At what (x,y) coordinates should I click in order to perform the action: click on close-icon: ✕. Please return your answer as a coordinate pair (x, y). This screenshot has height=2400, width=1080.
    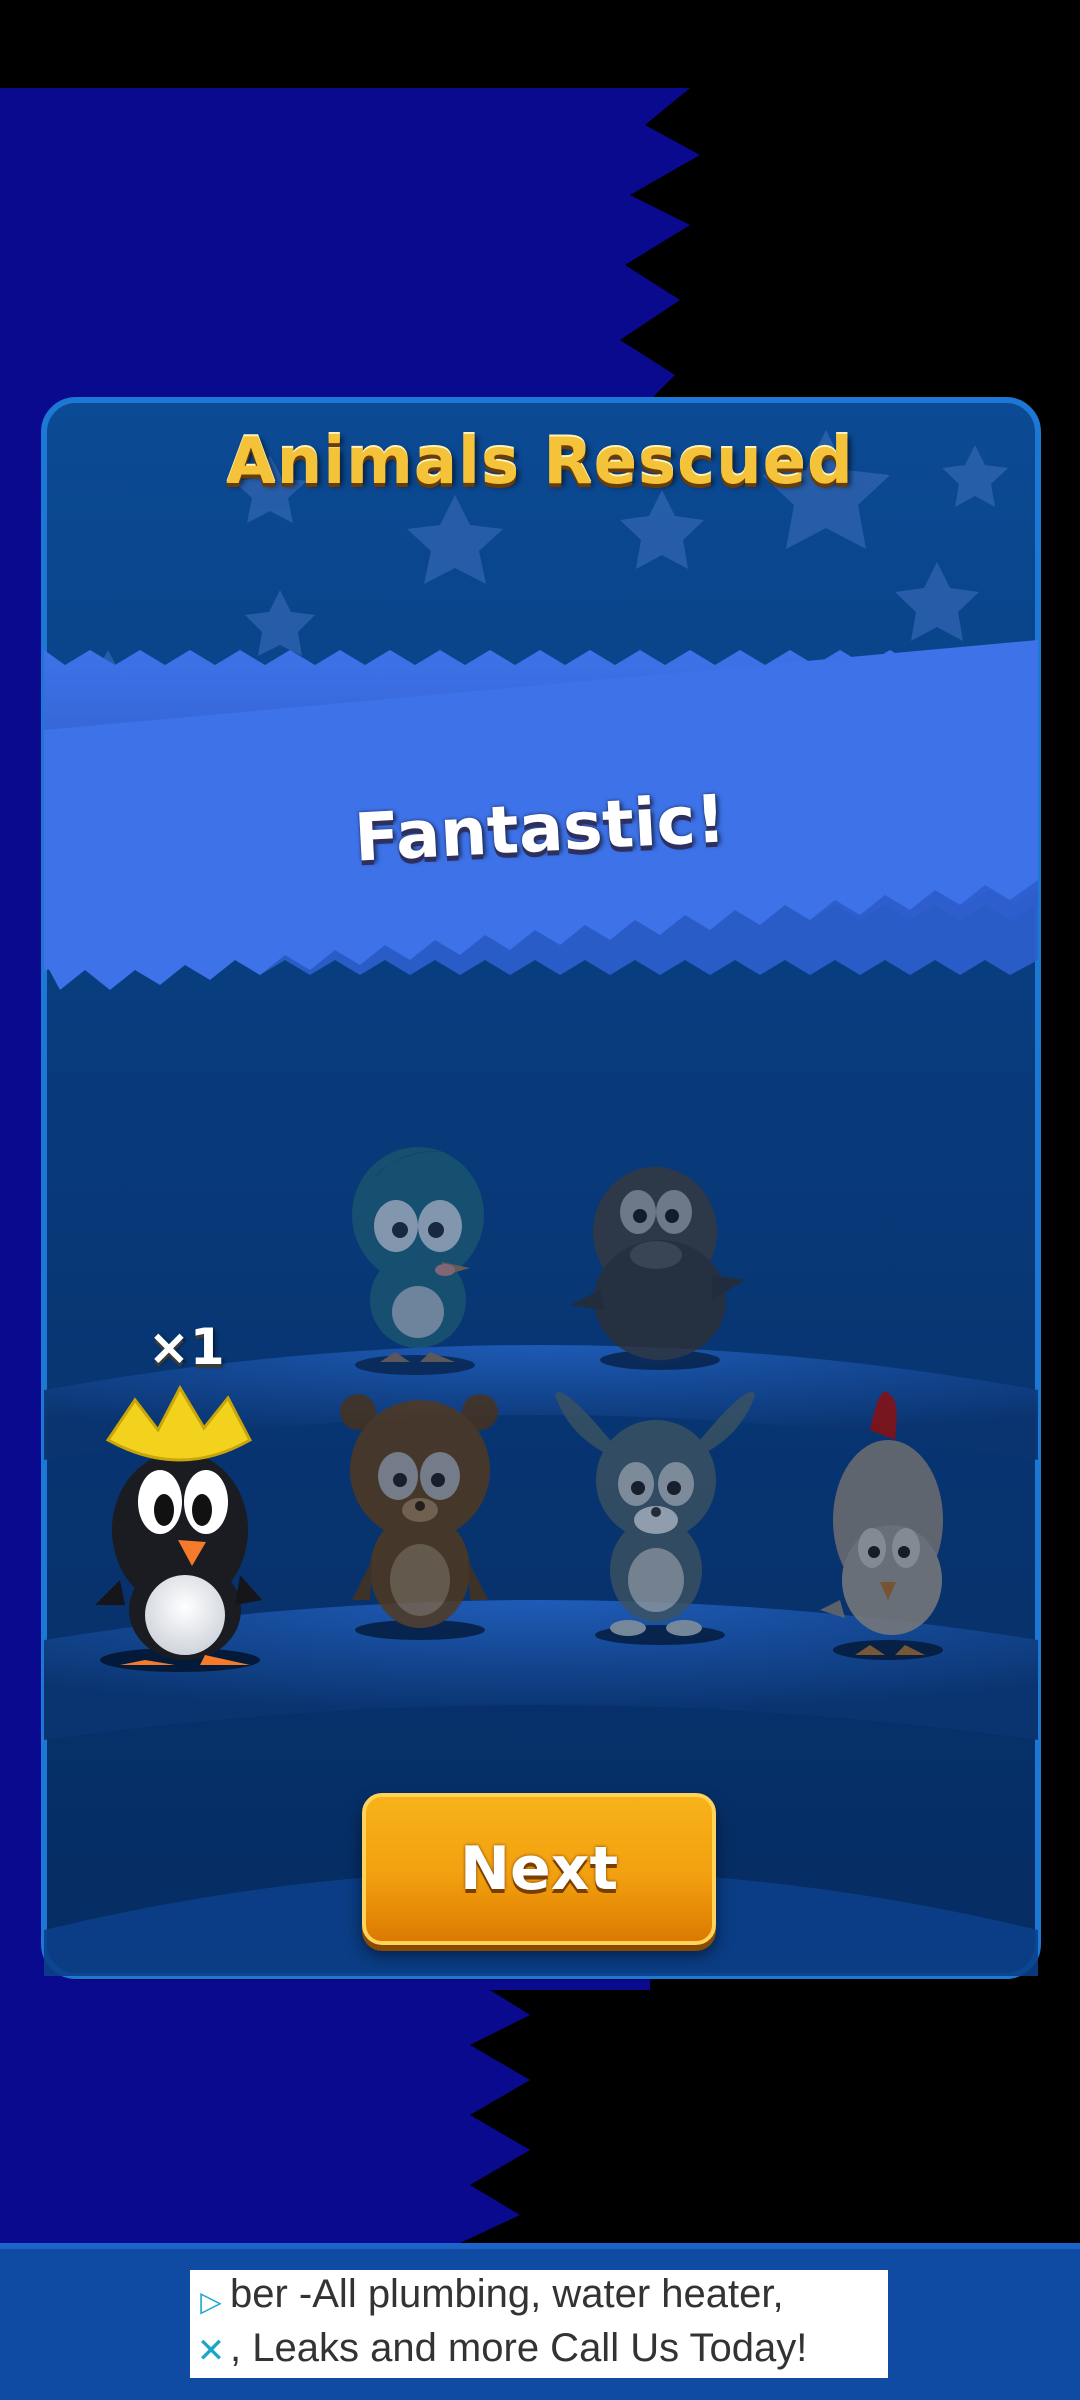
    Looking at the image, I should click on (211, 2351).